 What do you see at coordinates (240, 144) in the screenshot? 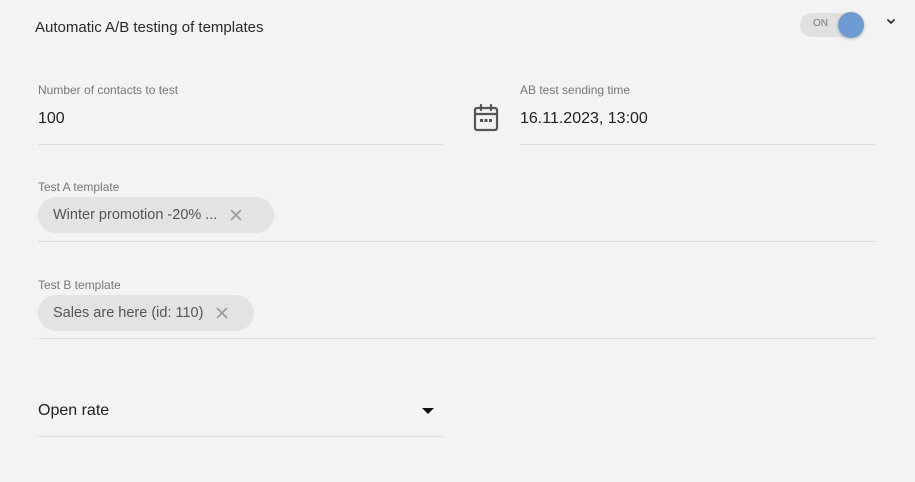
I see `contacts-input-underline` at bounding box center [240, 144].